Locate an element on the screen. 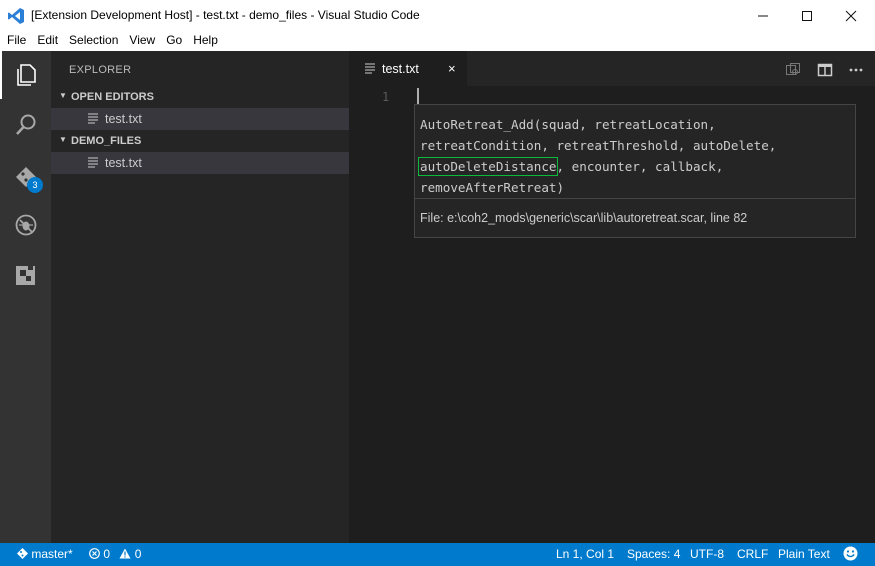  debug-icon is located at coordinates (25, 225).